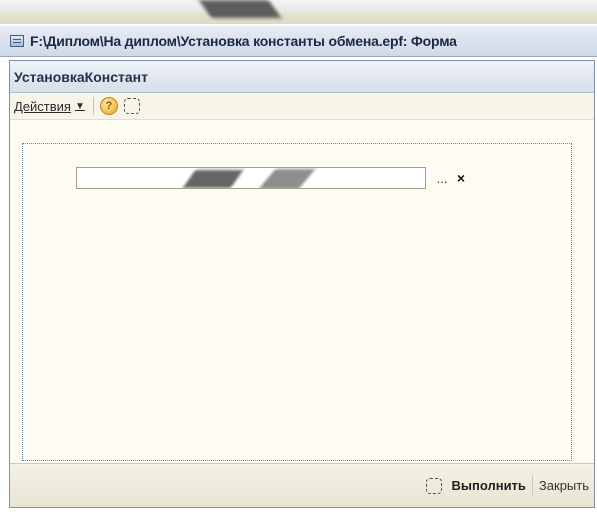  What do you see at coordinates (108, 106) in the screenshot?
I see `help-icon: ?` at bounding box center [108, 106].